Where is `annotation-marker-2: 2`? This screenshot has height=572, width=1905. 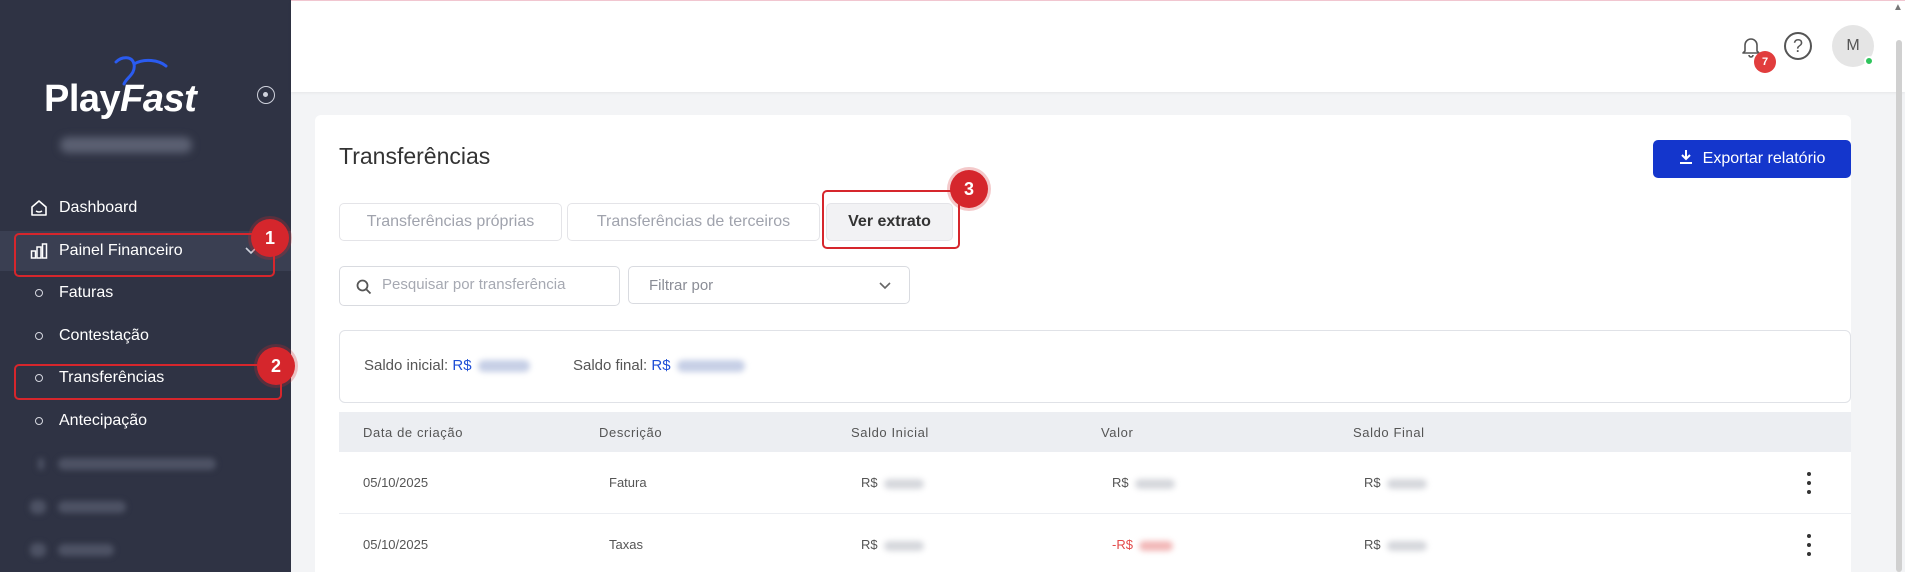 annotation-marker-2: 2 is located at coordinates (276, 366).